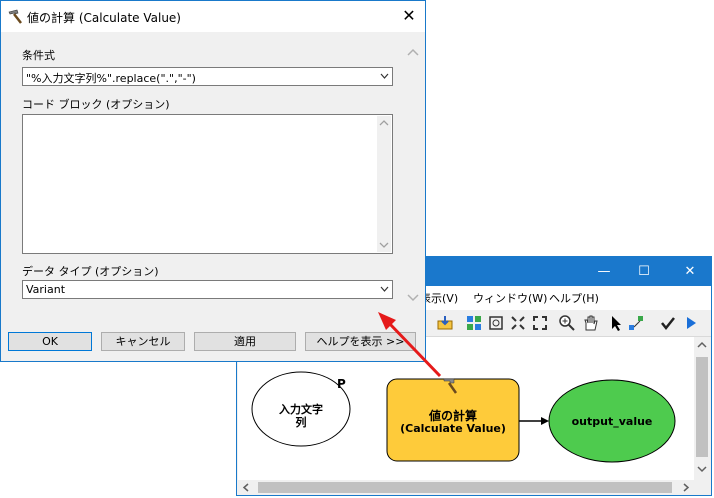  What do you see at coordinates (414, 349) in the screenshot?
I see `annotation-arrow-line` at bounding box center [414, 349].